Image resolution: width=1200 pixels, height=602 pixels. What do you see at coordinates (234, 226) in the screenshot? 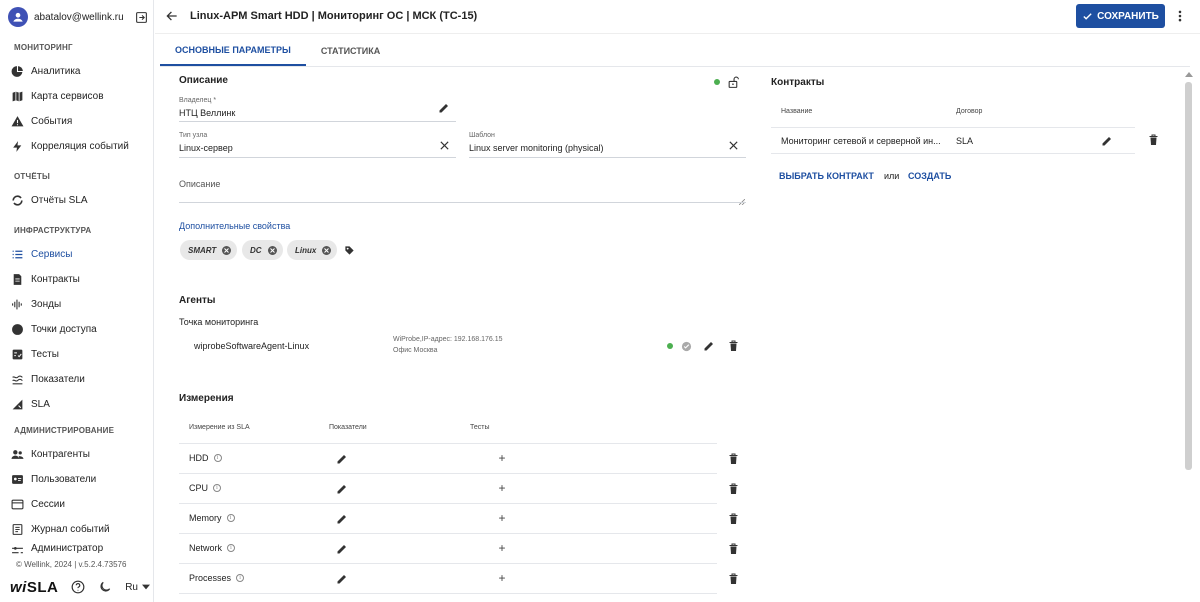
I see `extra-properties-link: Дополнительные свойства` at bounding box center [234, 226].